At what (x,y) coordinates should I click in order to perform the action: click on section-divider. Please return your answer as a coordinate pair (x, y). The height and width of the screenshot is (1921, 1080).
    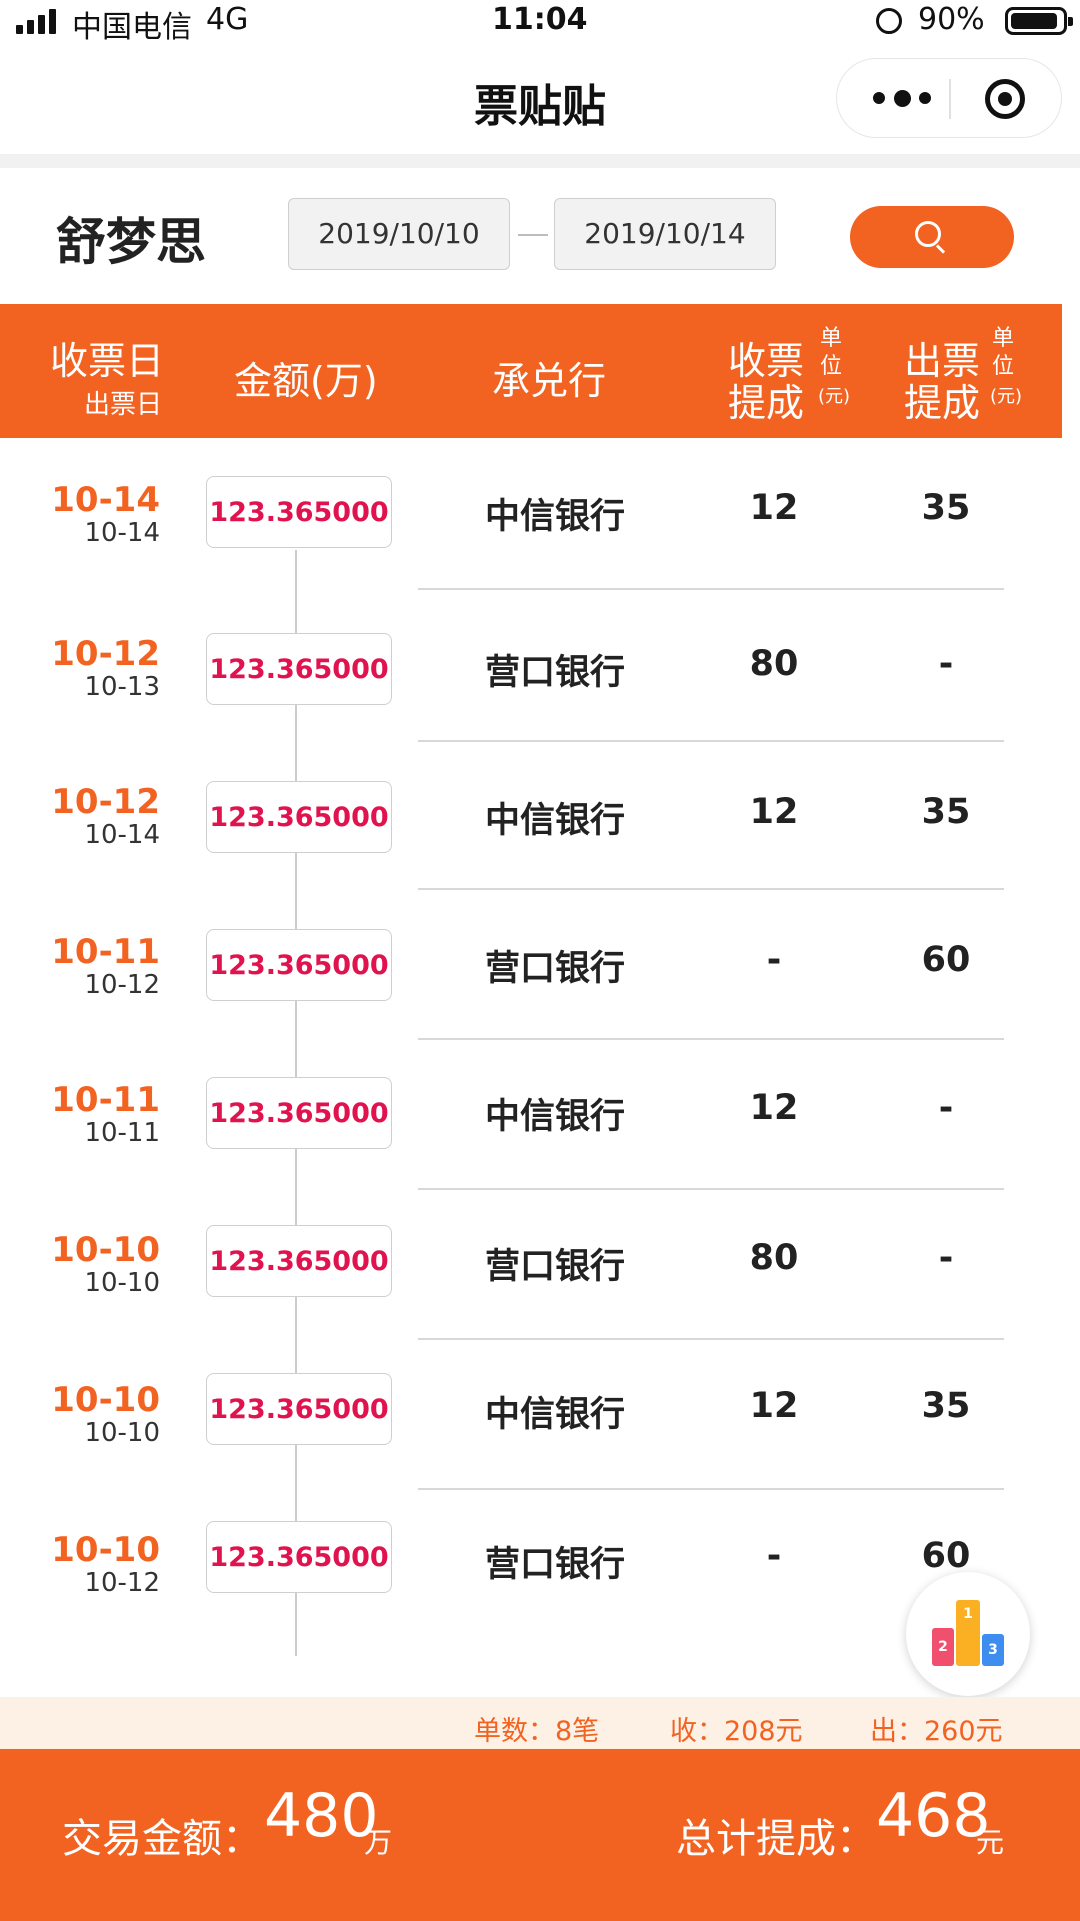
    Looking at the image, I should click on (540, 161).